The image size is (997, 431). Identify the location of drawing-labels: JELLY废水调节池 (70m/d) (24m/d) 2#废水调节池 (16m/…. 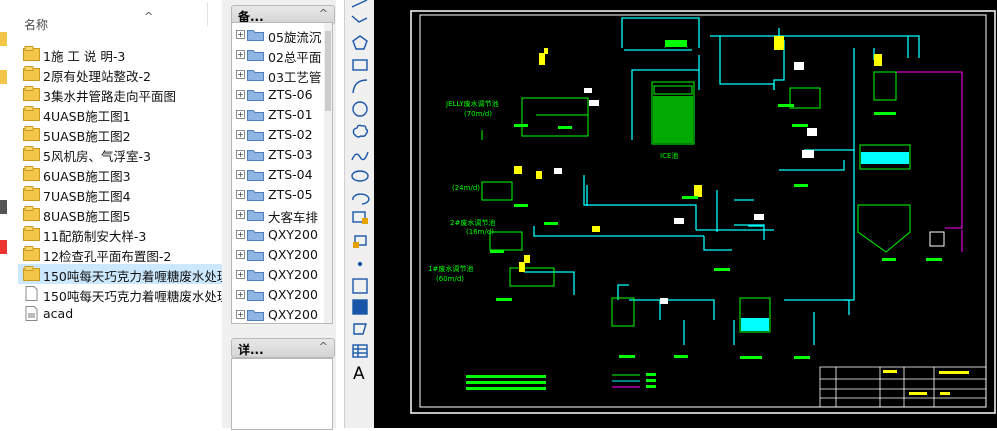
(553, 191).